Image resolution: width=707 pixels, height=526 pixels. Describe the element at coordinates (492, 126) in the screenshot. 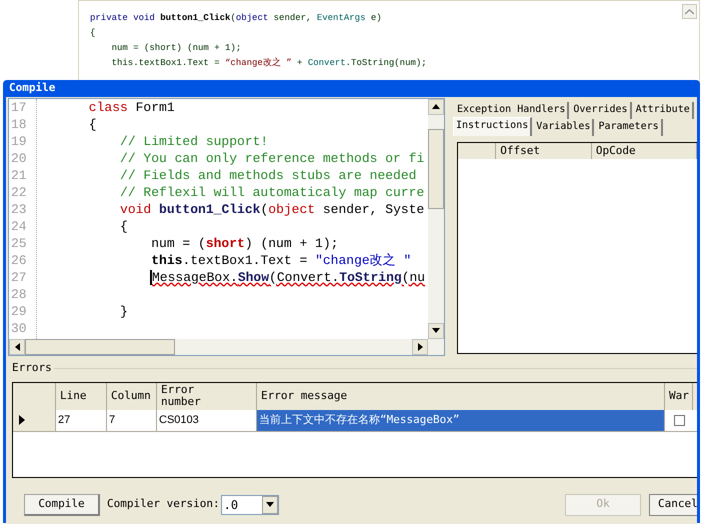

I see `tab: Instructions` at that location.